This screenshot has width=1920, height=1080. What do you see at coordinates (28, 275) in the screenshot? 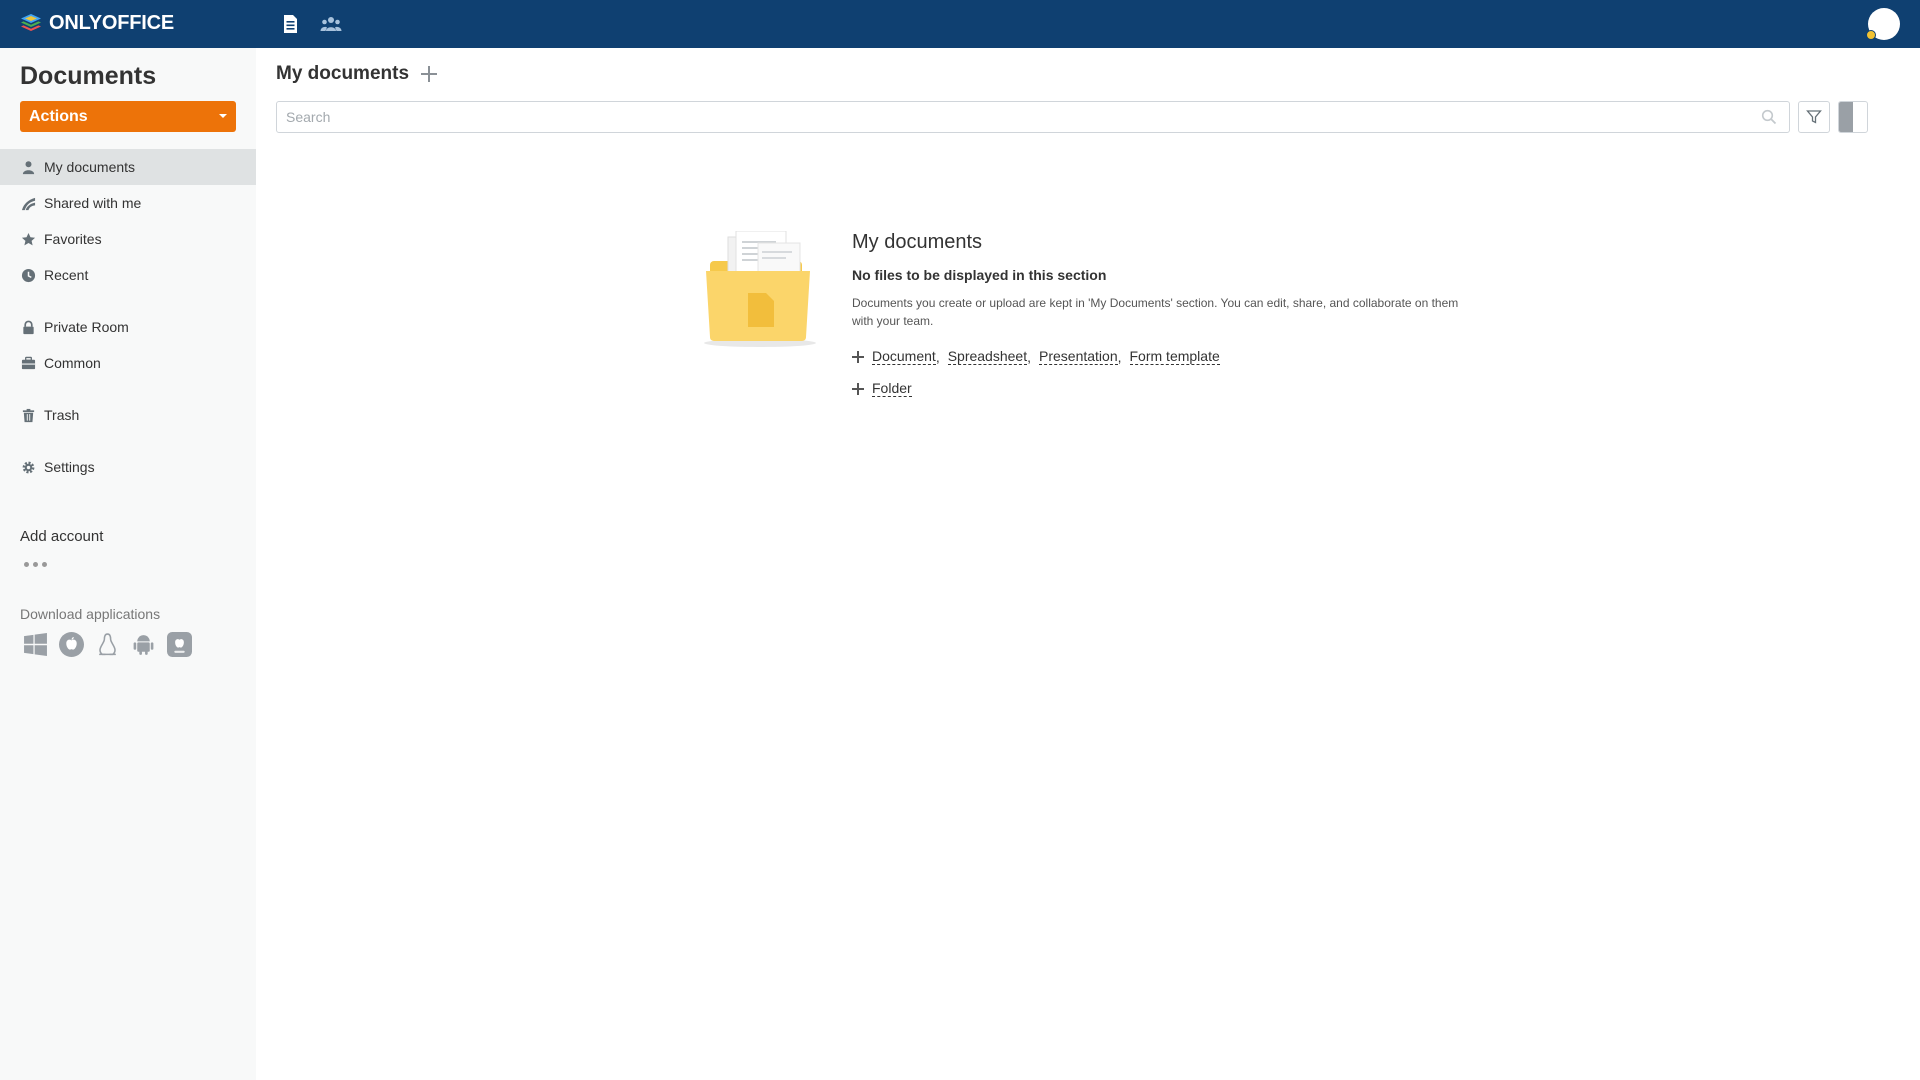
I see `clock-icon` at bounding box center [28, 275].